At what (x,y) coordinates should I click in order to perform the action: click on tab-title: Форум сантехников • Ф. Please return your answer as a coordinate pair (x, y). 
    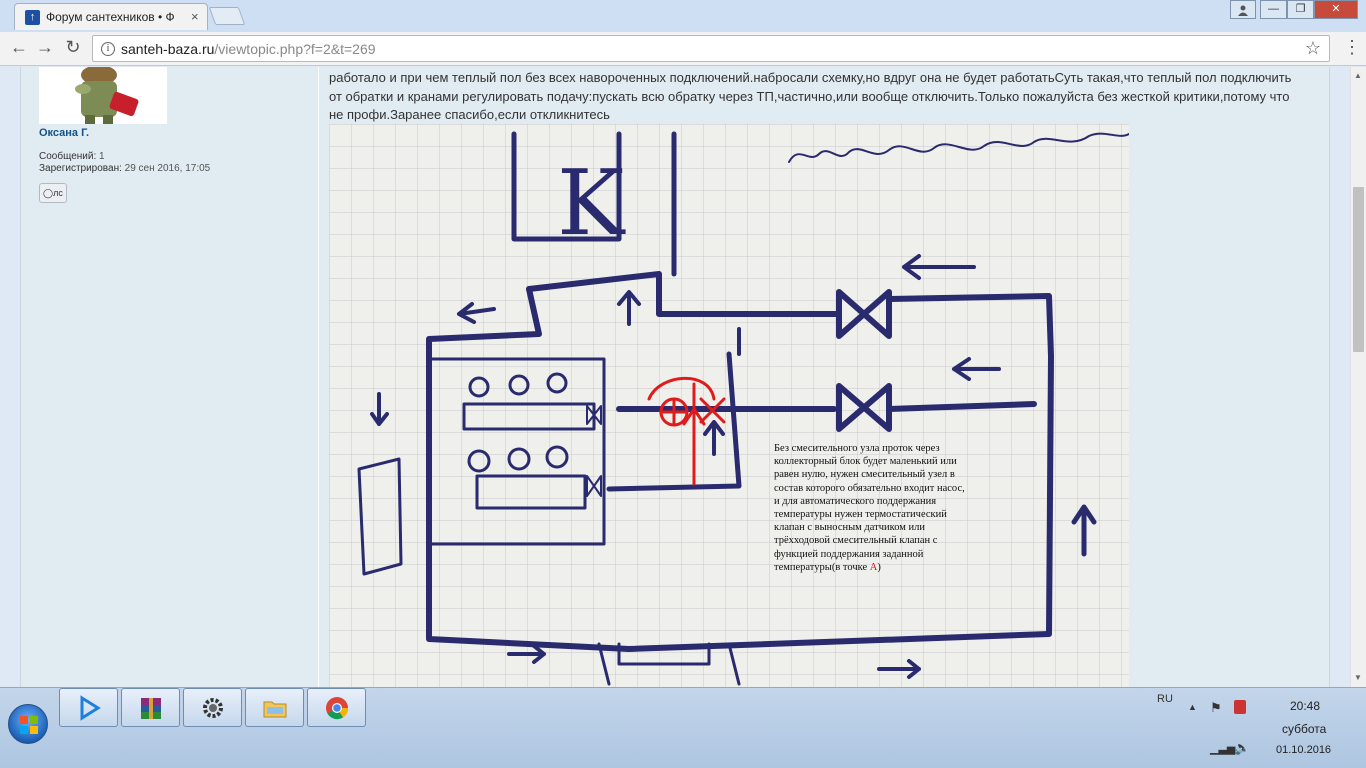
    Looking at the image, I should click on (110, 17).